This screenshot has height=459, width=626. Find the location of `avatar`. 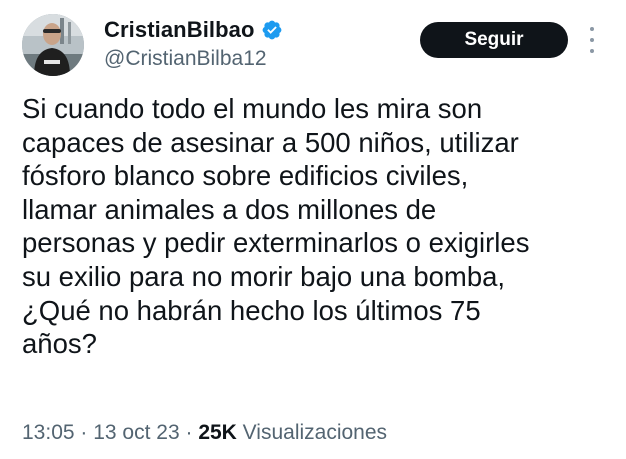

avatar is located at coordinates (53, 45).